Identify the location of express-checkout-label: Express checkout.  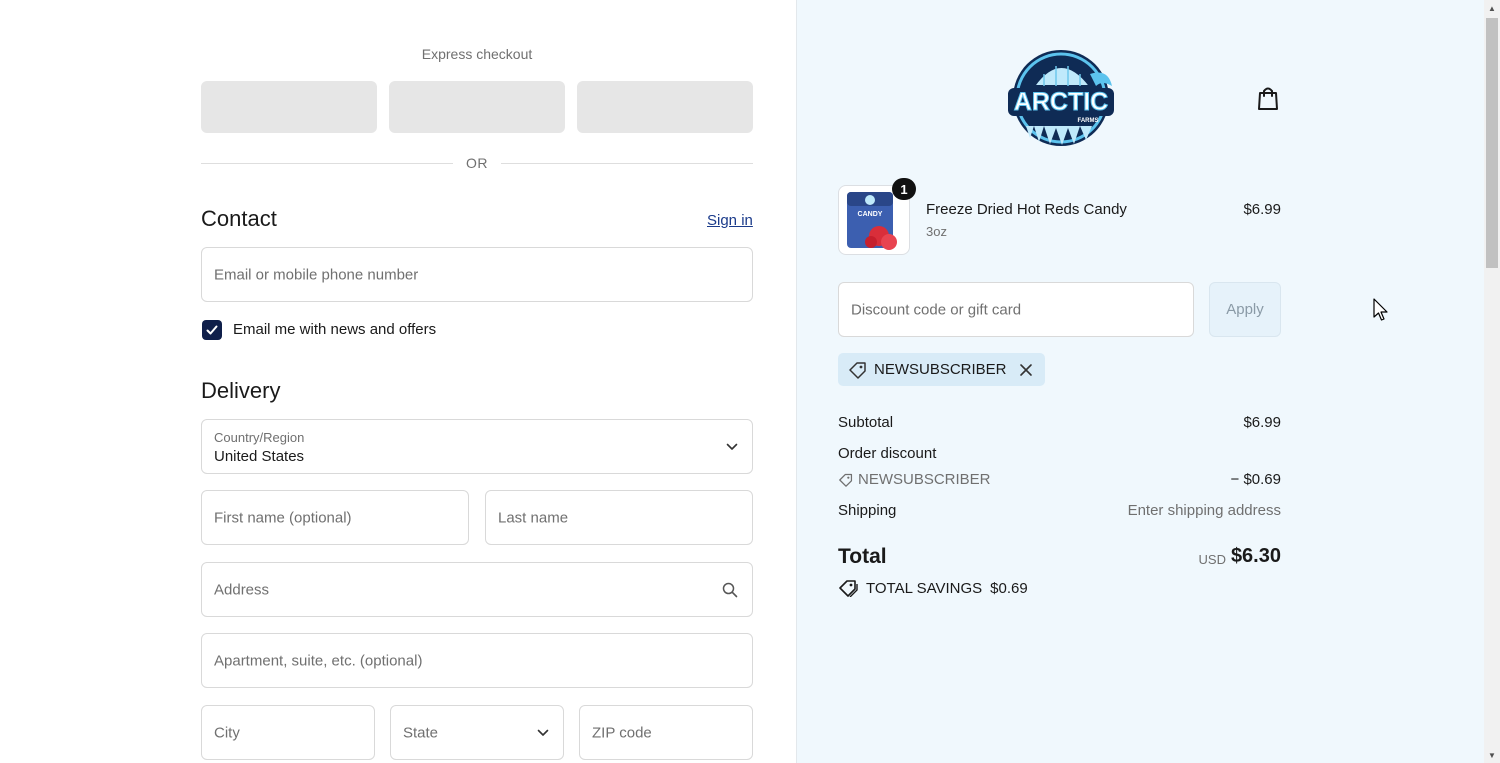
(477, 54).